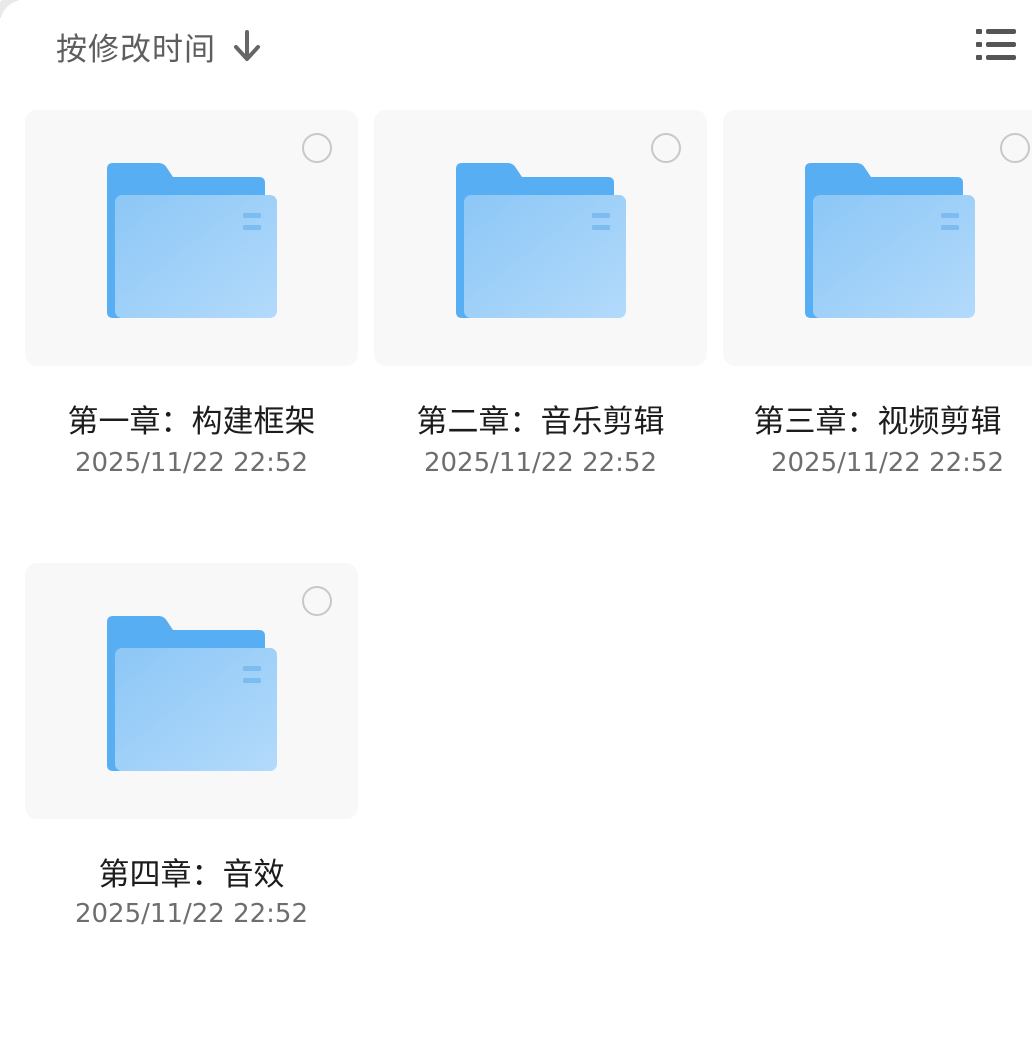  What do you see at coordinates (191, 875) in the screenshot?
I see `folder-name: 第四章：音效` at bounding box center [191, 875].